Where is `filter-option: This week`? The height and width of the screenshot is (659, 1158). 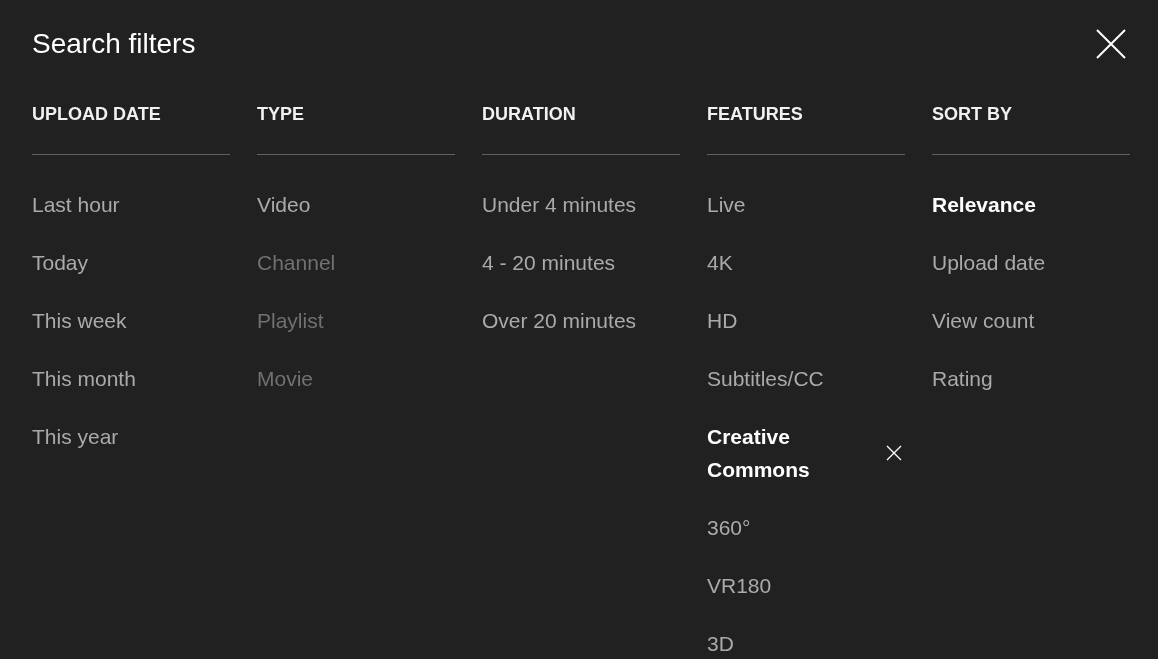 filter-option: This week is located at coordinates (131, 320).